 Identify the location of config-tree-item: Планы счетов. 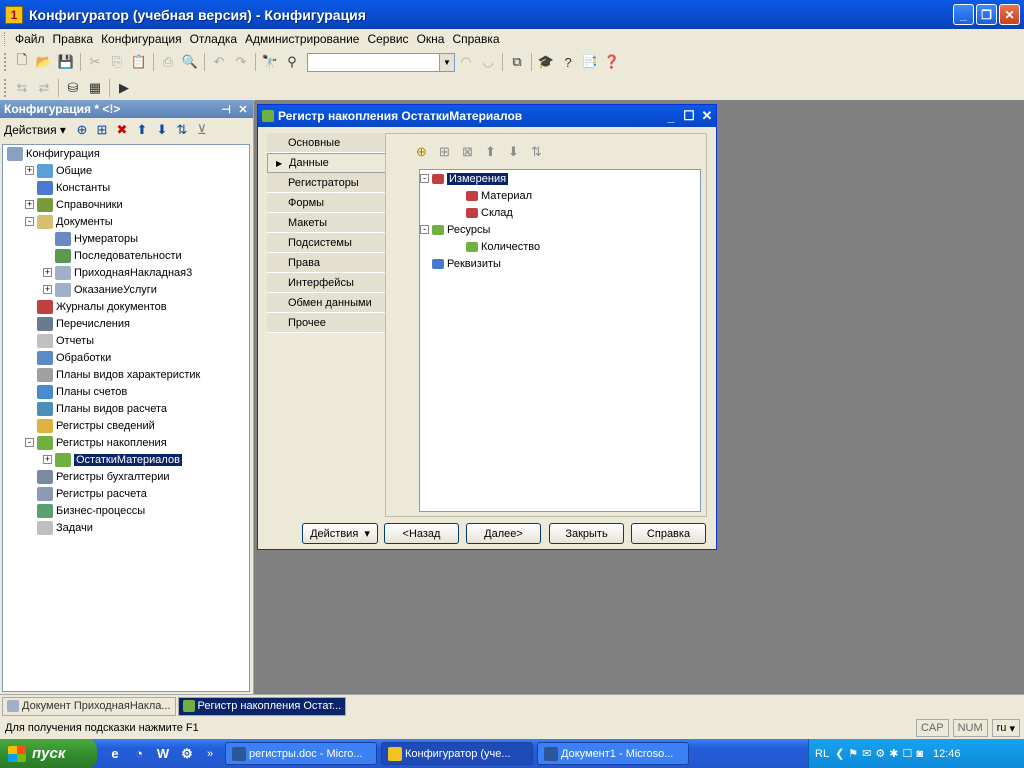
(76, 391).